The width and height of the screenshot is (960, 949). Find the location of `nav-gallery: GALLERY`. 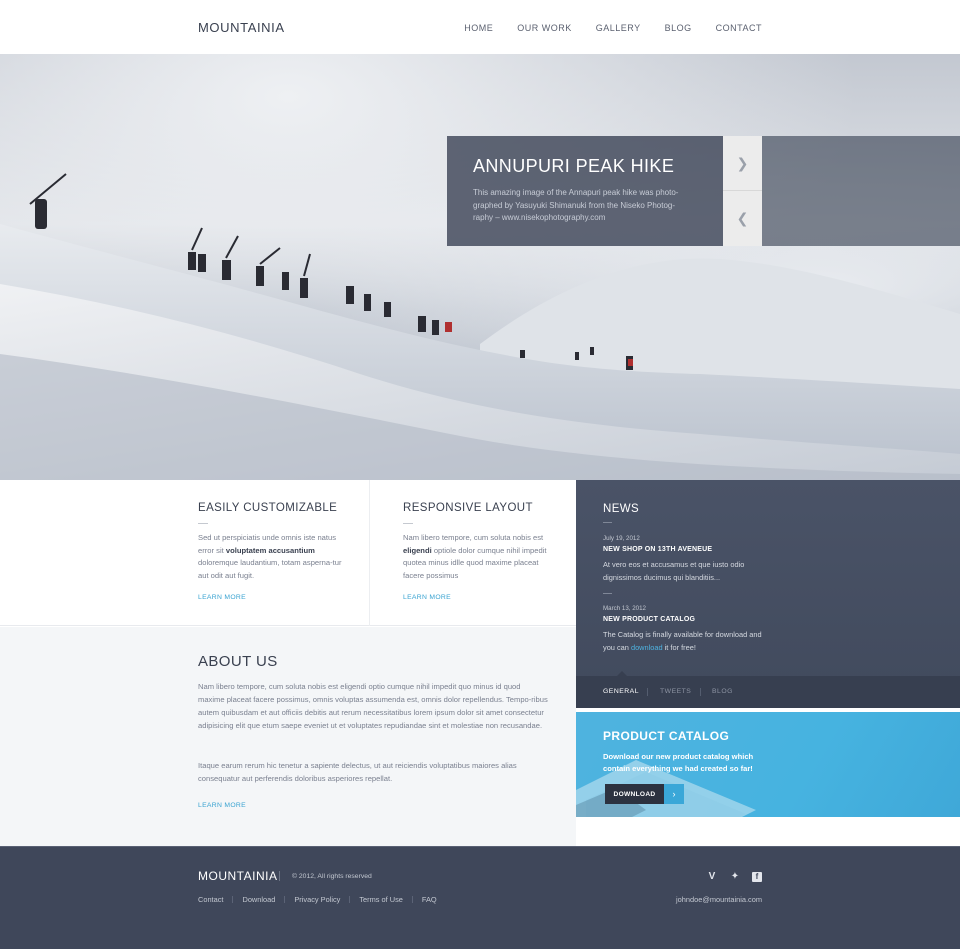

nav-gallery: GALLERY is located at coordinates (618, 28).